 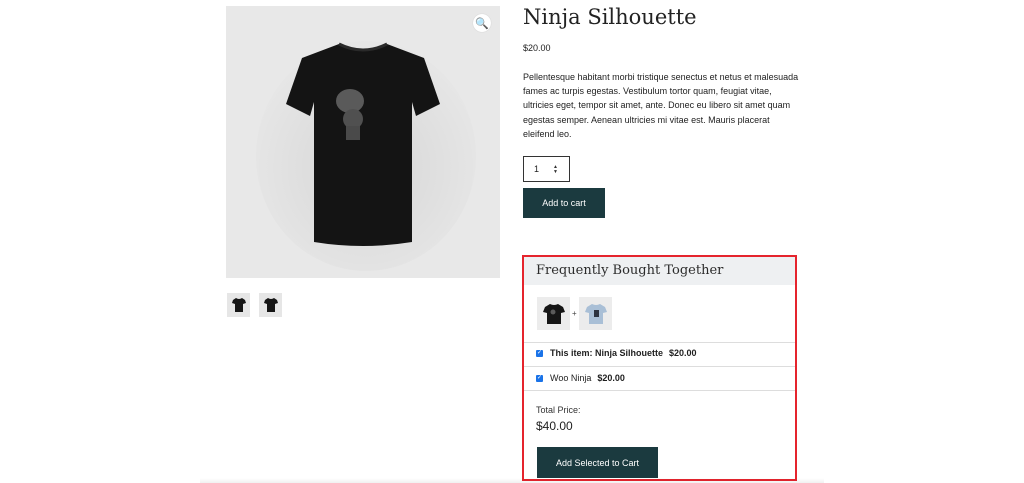 I want to click on fbt-item-label: This item: Ninja Silhouette, so click(x=607, y=353).